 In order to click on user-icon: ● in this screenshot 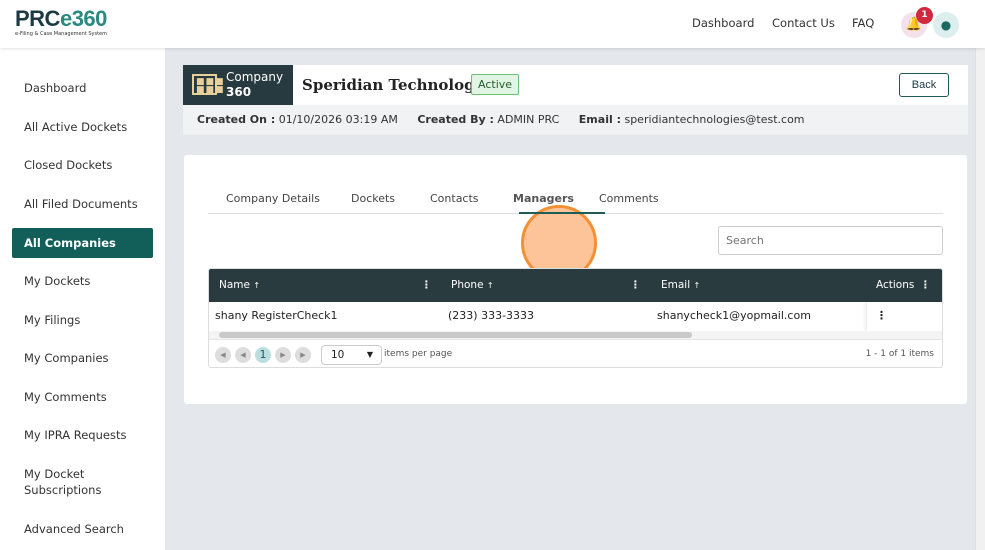, I will do `click(946, 25)`.